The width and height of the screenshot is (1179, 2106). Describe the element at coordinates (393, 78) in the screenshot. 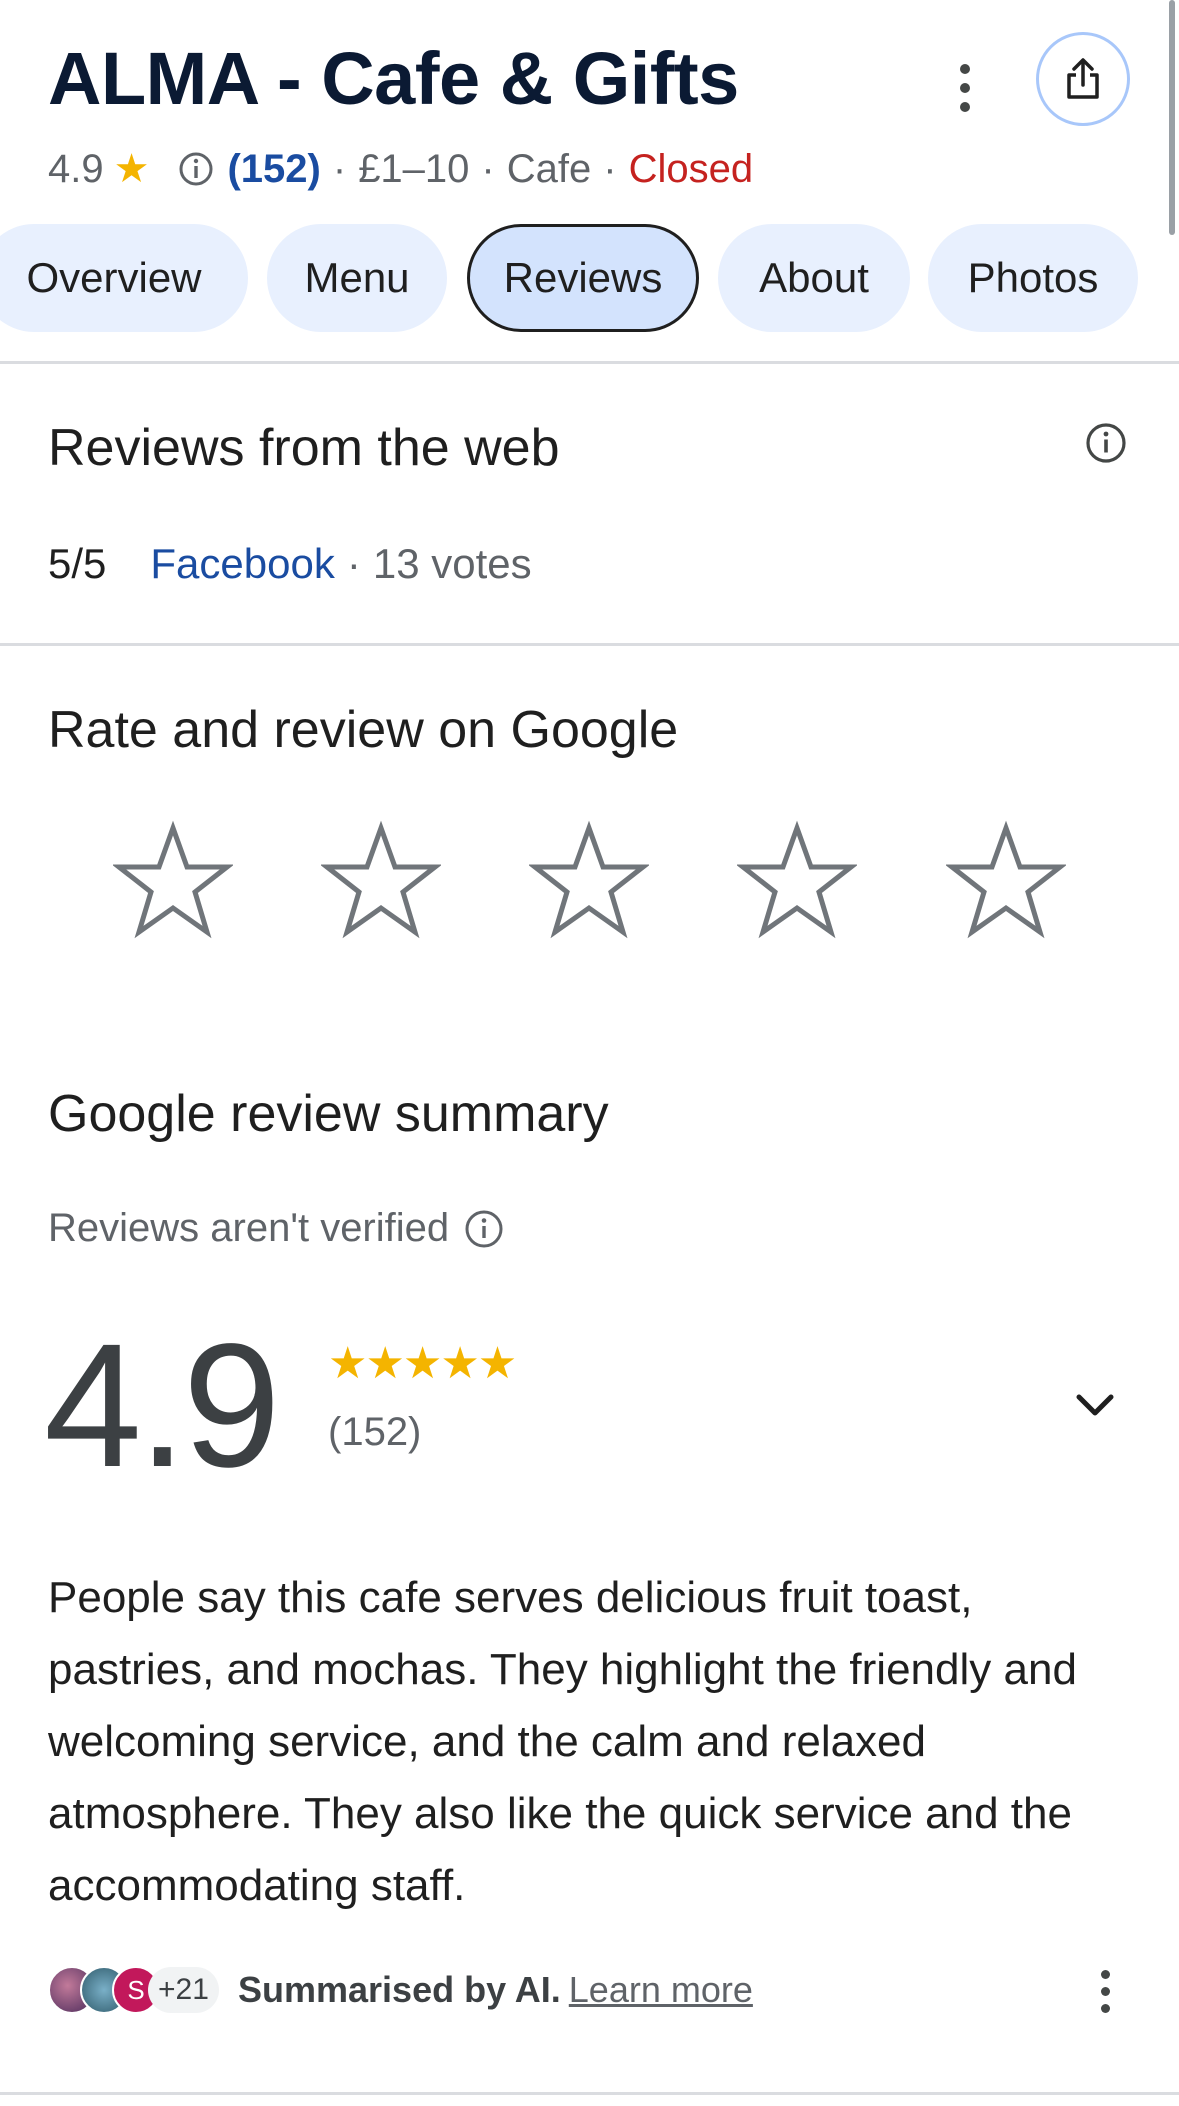

I see `place-title: ALMA - Cafe & Gifts` at that location.